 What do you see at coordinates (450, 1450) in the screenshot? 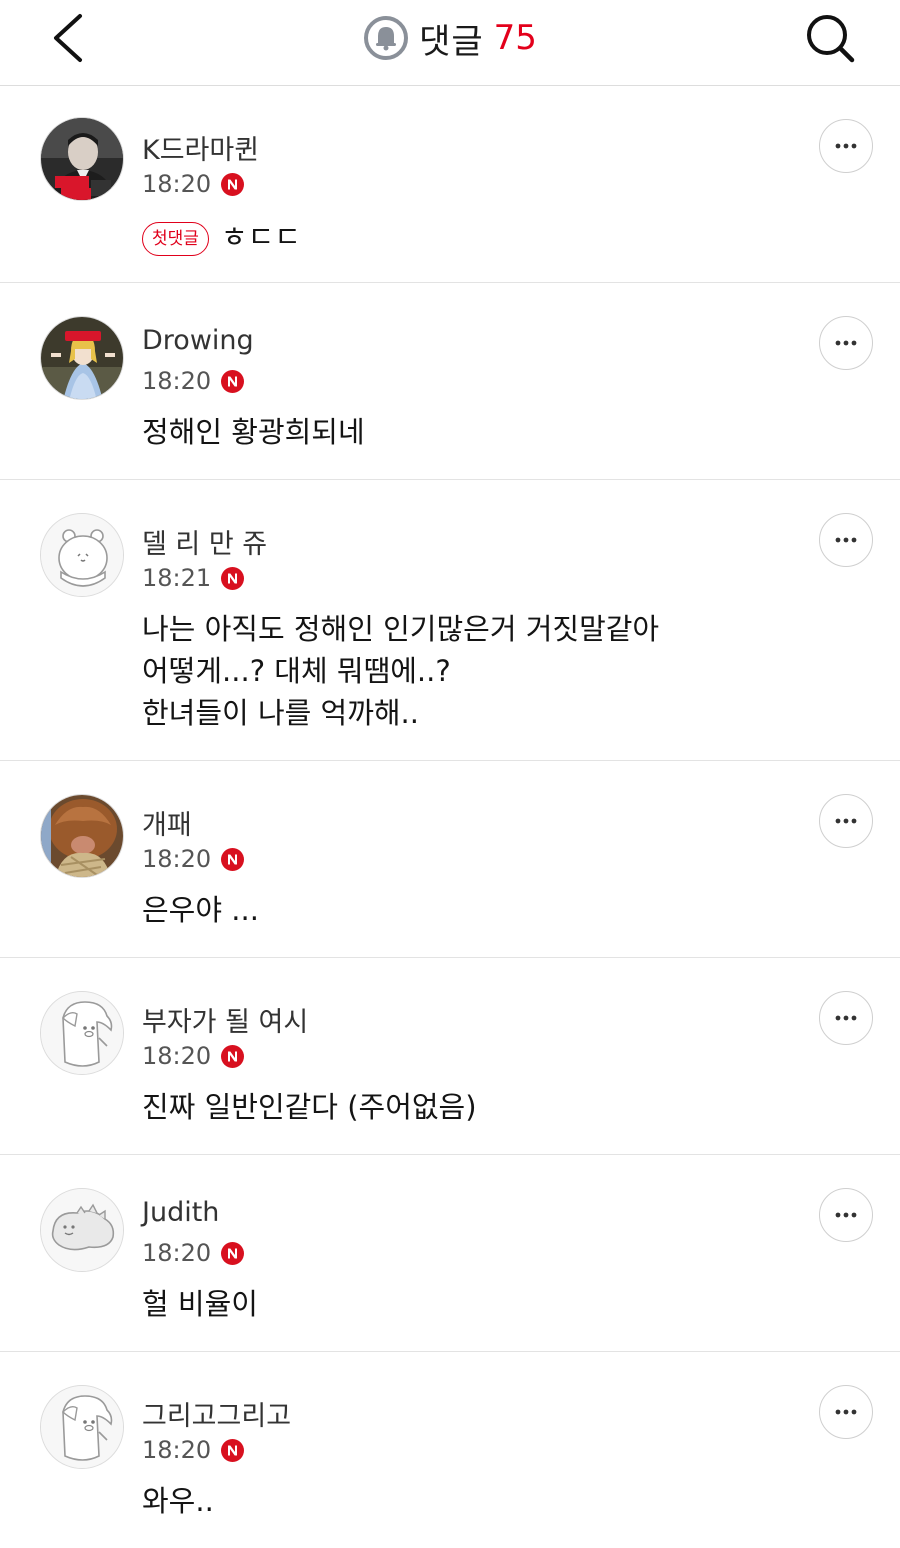
I see `comment-item: 그리고그리고 18:20 와우..` at bounding box center [450, 1450].